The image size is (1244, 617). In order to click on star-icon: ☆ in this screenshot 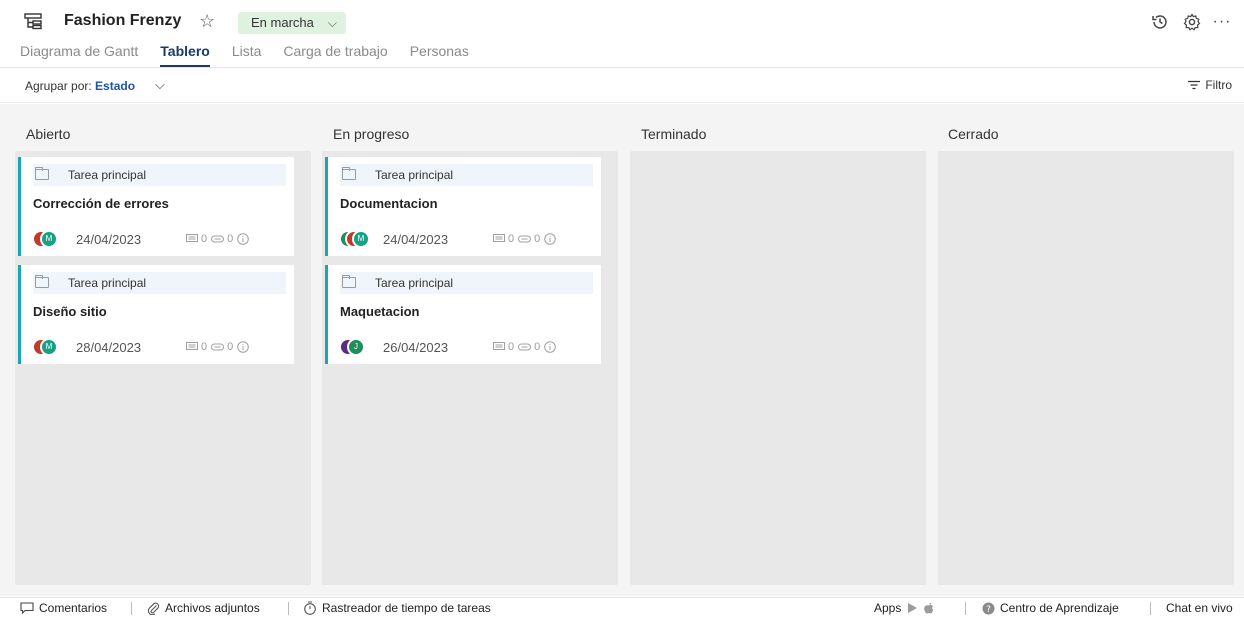, I will do `click(207, 21)`.